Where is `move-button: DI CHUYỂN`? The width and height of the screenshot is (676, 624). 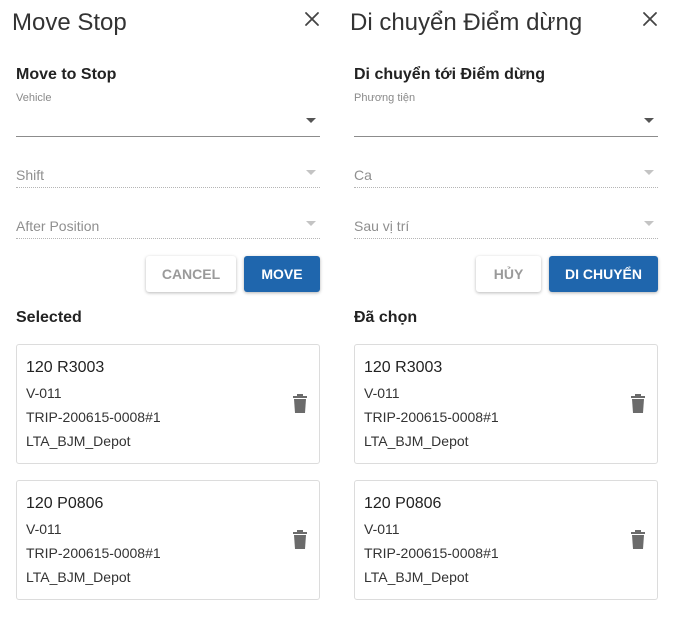 move-button: DI CHUYỂN is located at coordinates (603, 274).